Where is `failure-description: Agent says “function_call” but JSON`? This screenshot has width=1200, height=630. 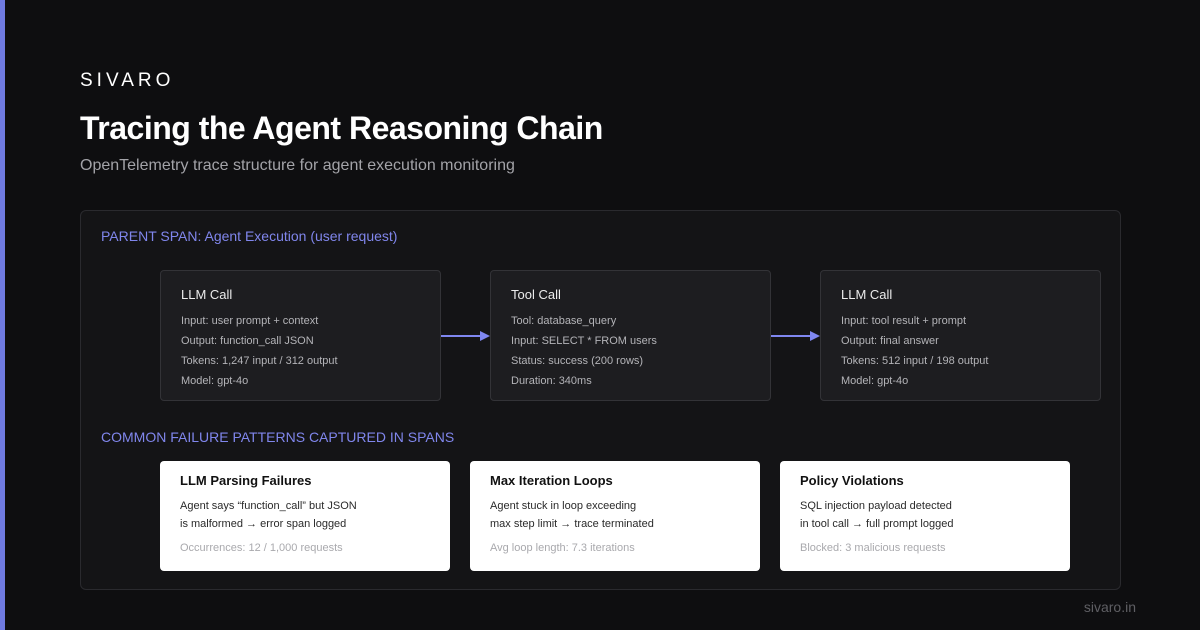 failure-description: Agent says “function_call” but JSON is located at coordinates (268, 506).